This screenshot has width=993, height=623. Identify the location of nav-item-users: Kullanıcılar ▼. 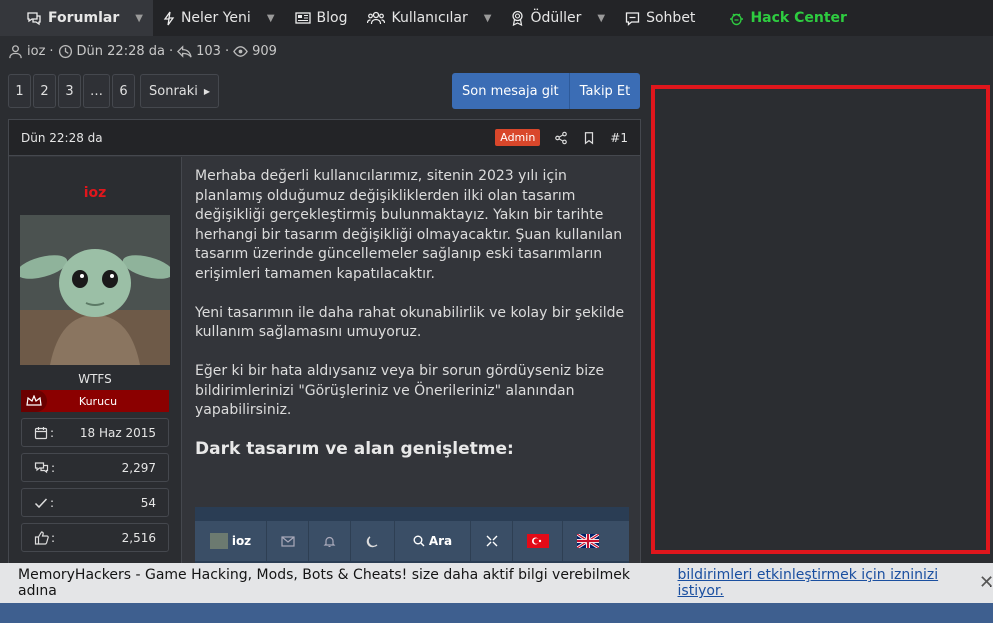
(429, 18).